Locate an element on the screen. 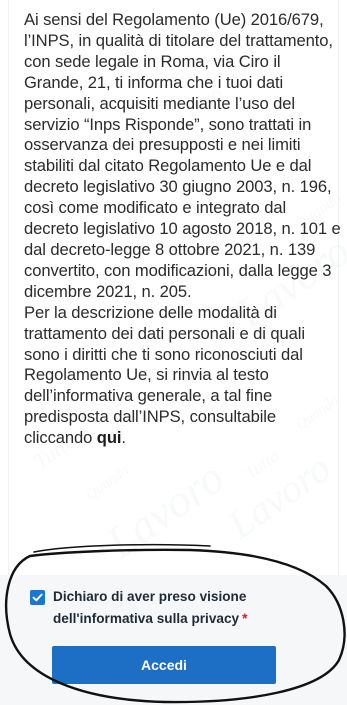  privacy-consent-checkbox is located at coordinates (37, 597).